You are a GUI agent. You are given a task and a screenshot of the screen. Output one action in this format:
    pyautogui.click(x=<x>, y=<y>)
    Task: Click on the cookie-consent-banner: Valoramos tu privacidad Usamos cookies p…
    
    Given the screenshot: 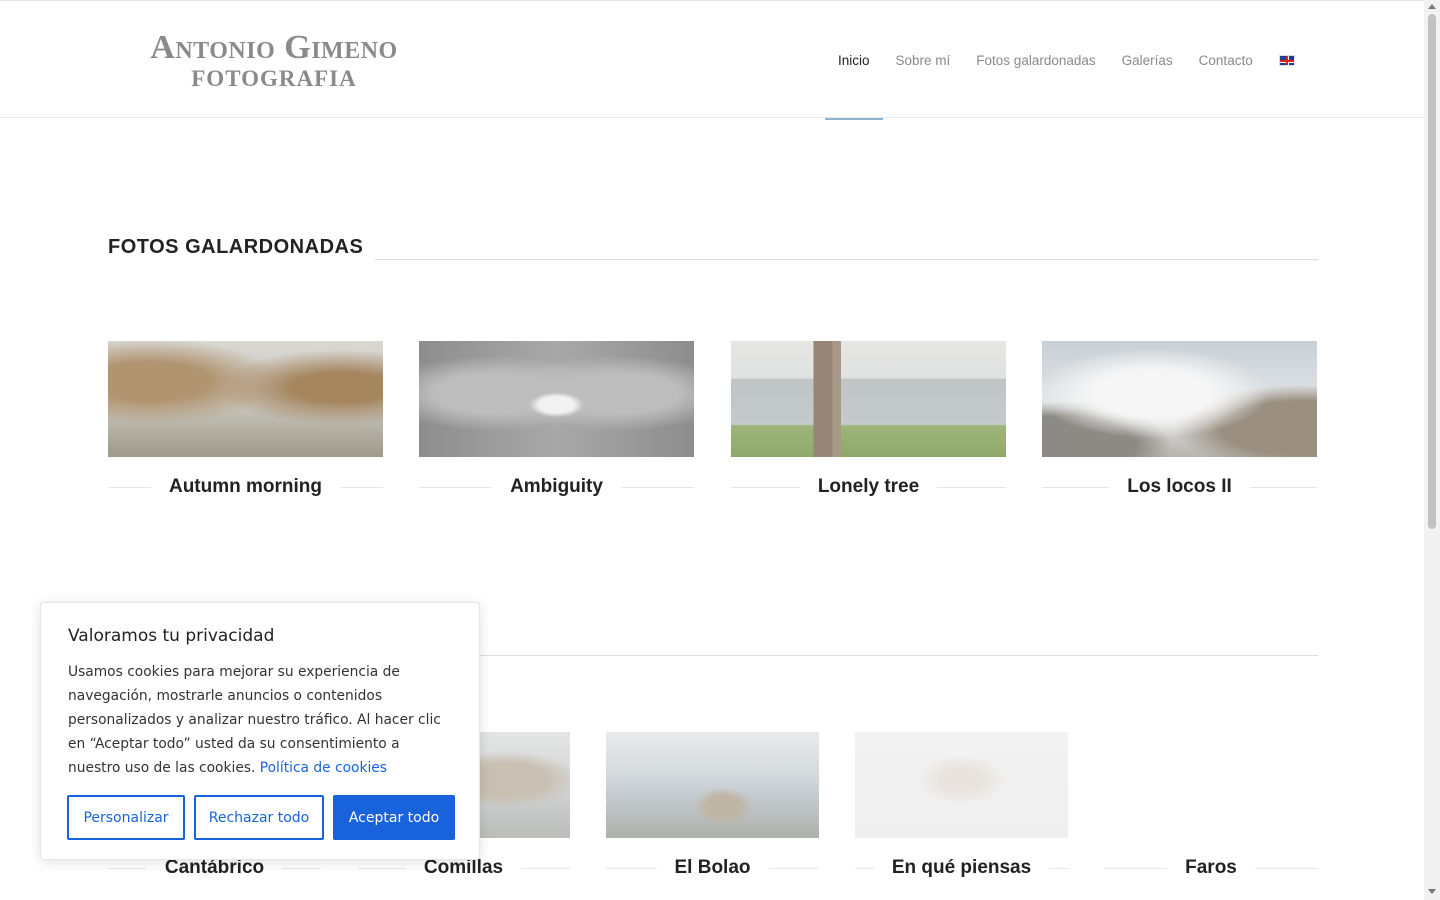 What is the action you would take?
    pyautogui.click(x=260, y=731)
    